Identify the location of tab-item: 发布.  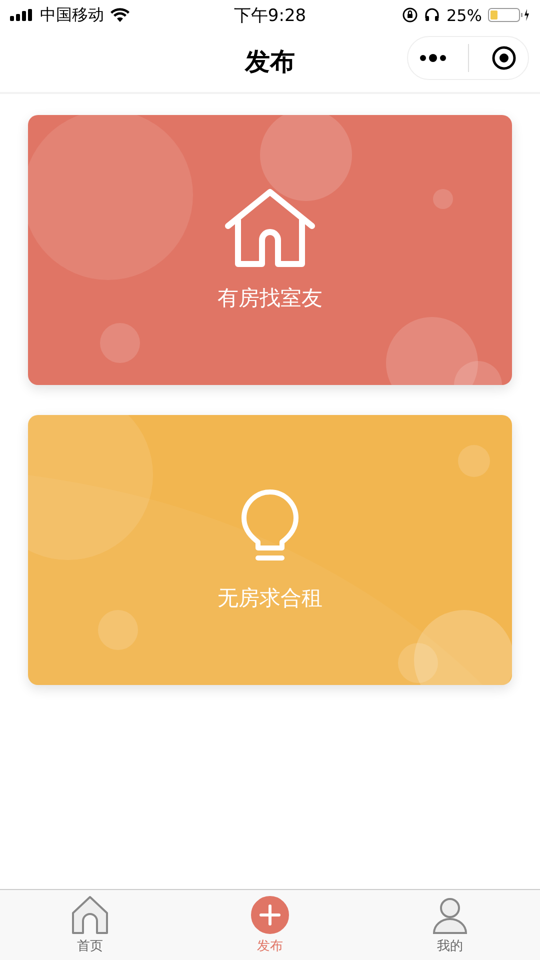
(270, 925).